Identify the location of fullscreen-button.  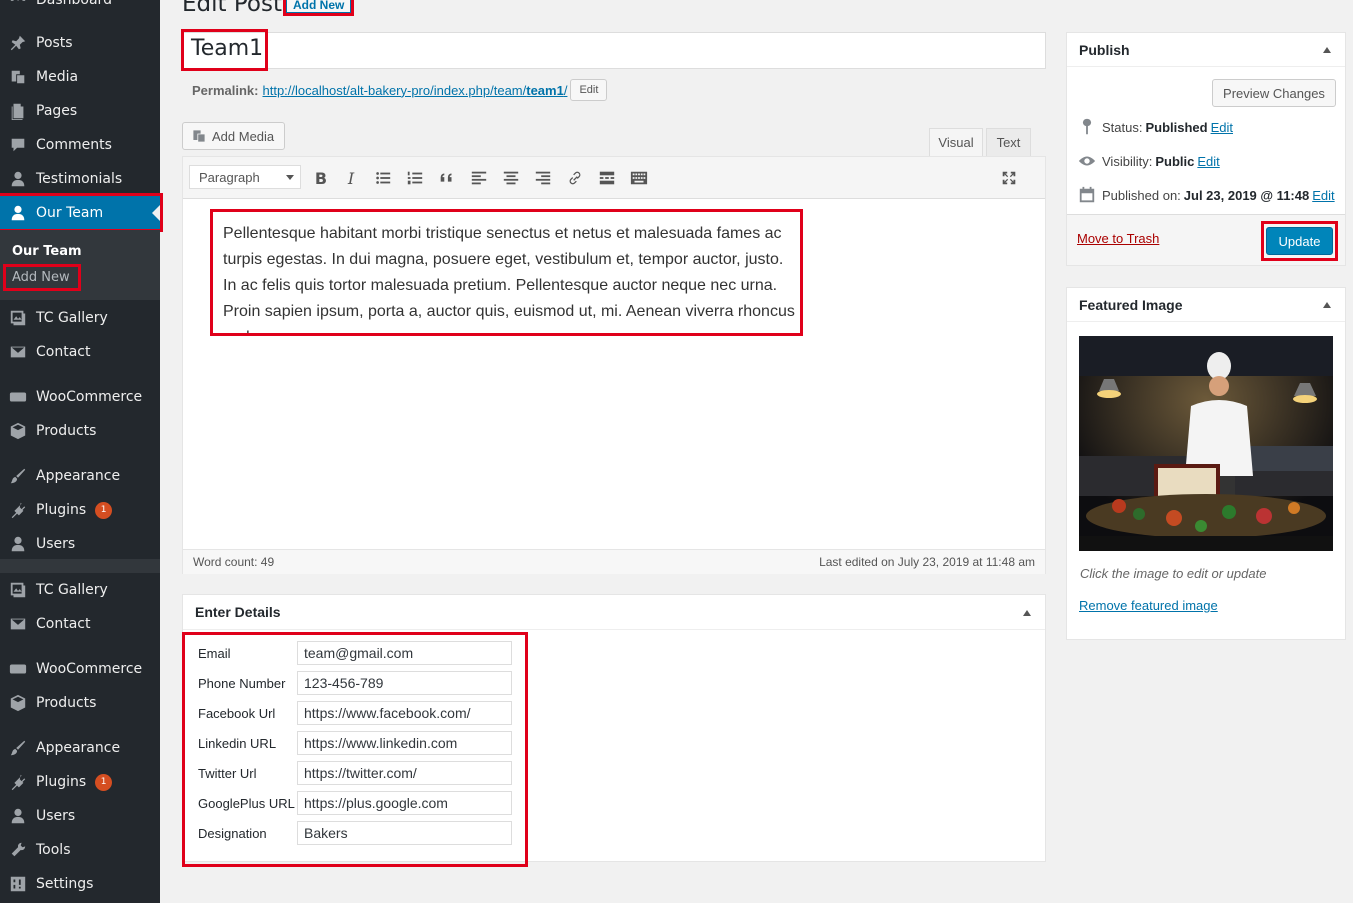
(1009, 178).